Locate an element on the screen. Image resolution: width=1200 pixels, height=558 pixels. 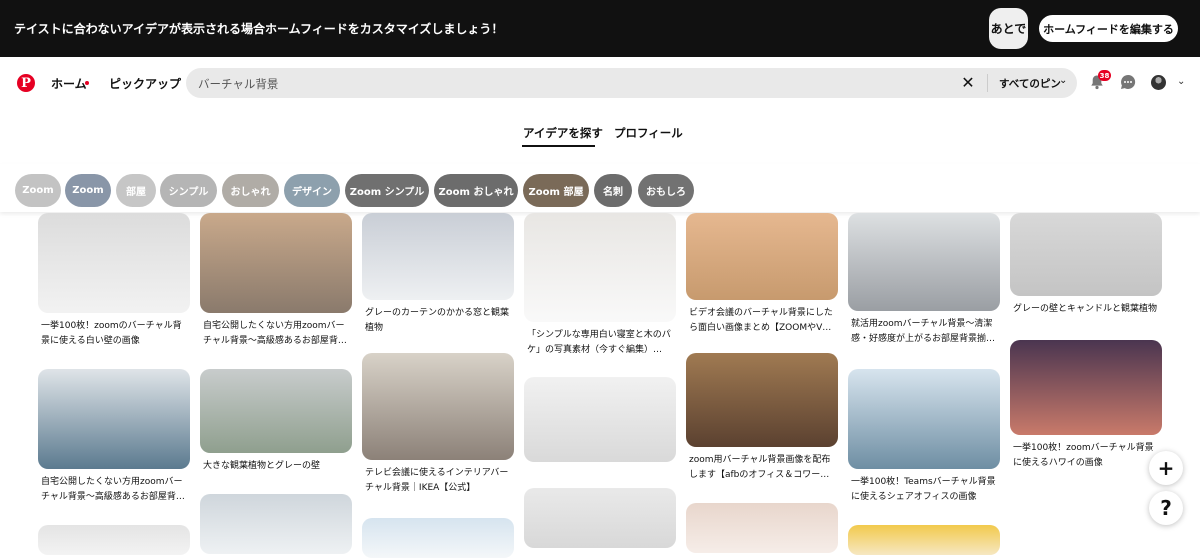
pin-title: グレーのカーテンのかかる窓と観葉植物 is located at coordinates (438, 321).